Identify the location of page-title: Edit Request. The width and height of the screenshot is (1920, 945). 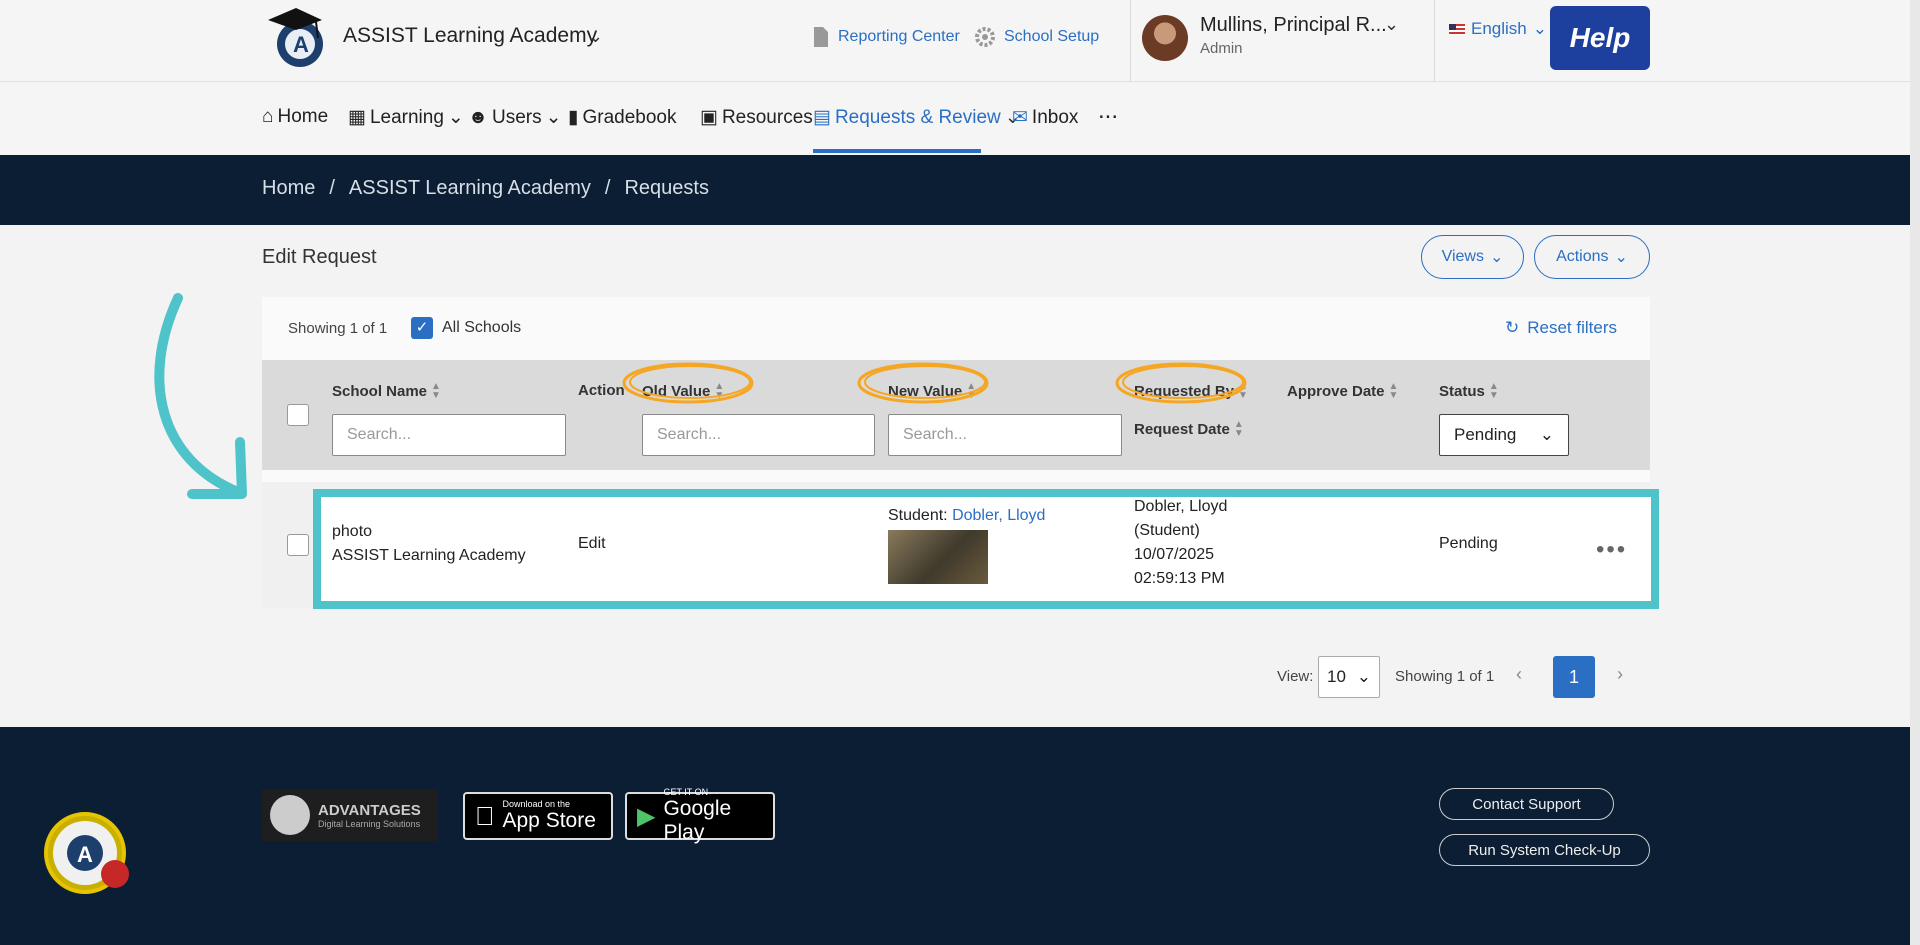
(319, 257).